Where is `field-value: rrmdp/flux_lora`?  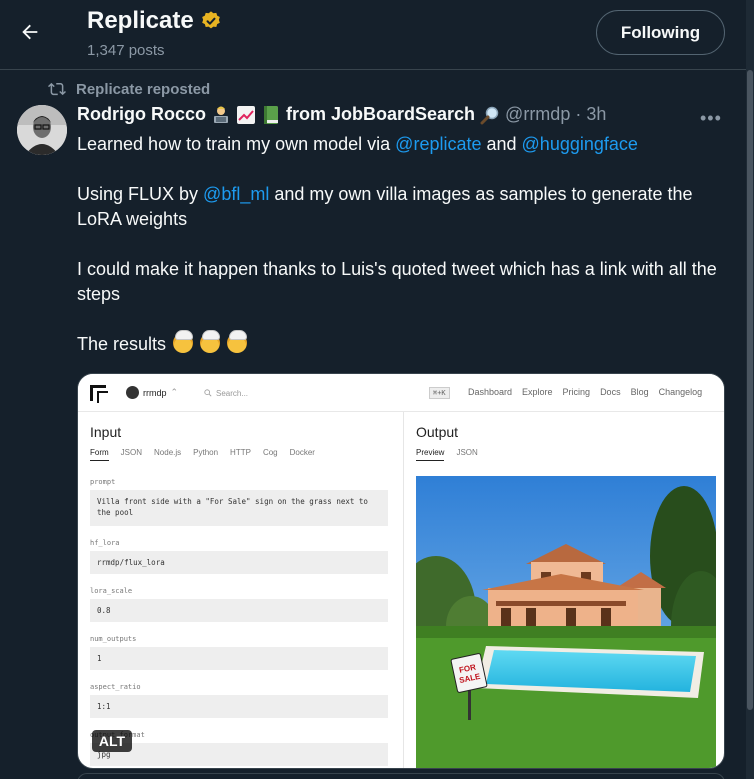
field-value: rrmdp/flux_lora is located at coordinates (239, 562).